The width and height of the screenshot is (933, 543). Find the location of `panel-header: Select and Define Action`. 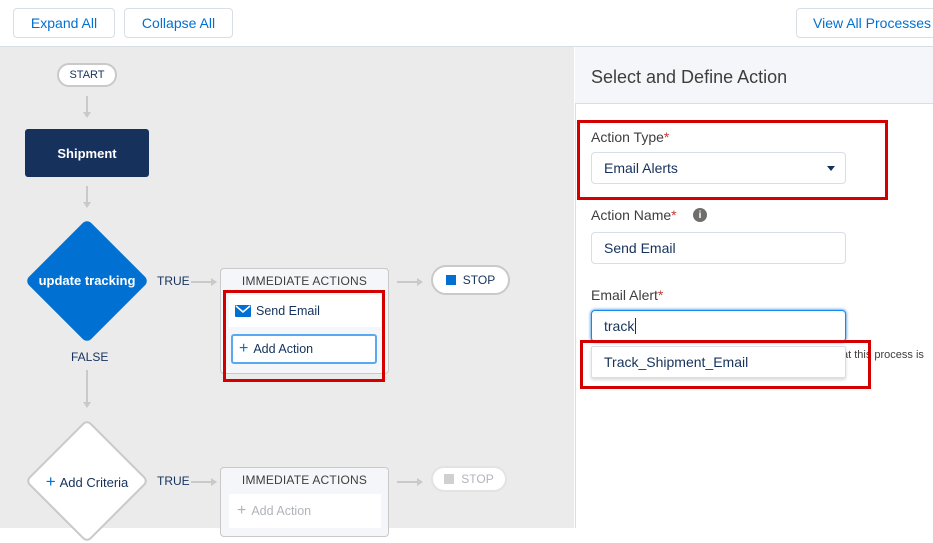

panel-header: Select and Define Action is located at coordinates (754, 75).